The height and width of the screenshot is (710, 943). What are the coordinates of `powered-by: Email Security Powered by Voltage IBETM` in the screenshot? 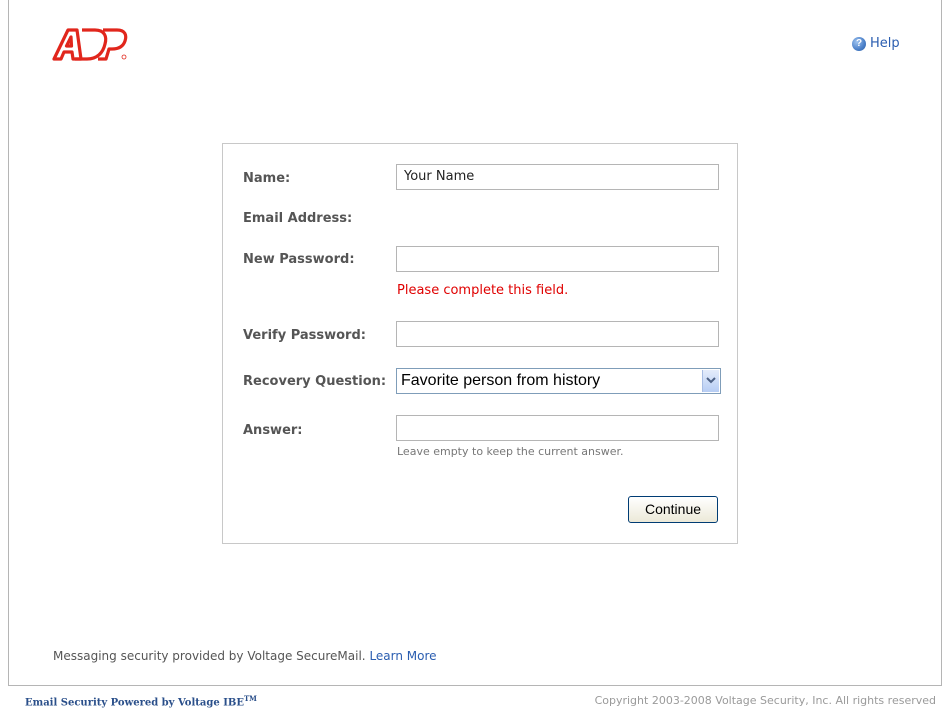 It's located at (141, 701).